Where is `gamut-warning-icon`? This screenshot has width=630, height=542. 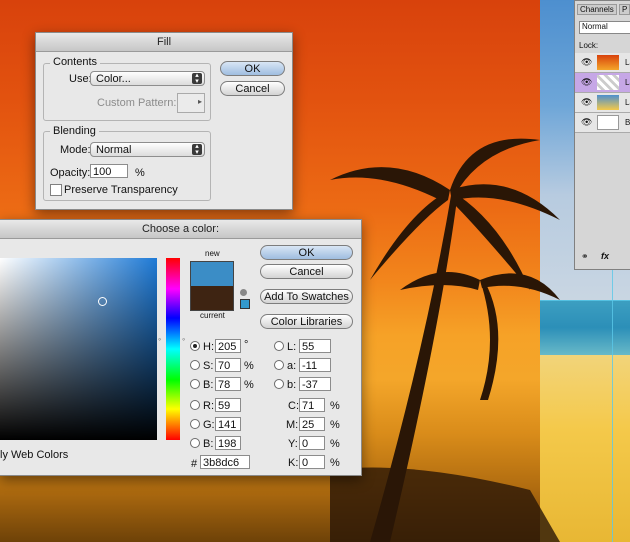 gamut-warning-icon is located at coordinates (243, 292).